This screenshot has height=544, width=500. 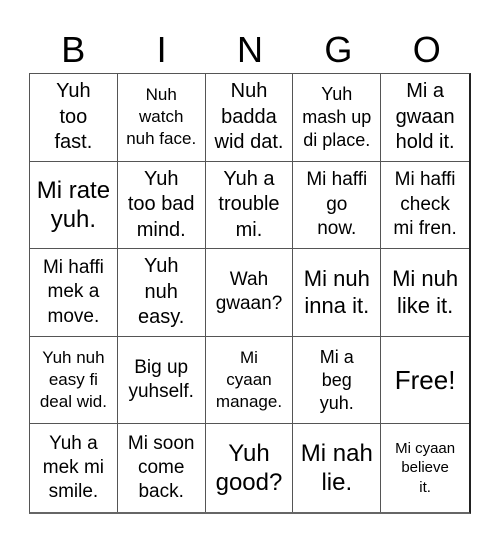 I want to click on header-letter-o: O, so click(x=426, y=49).